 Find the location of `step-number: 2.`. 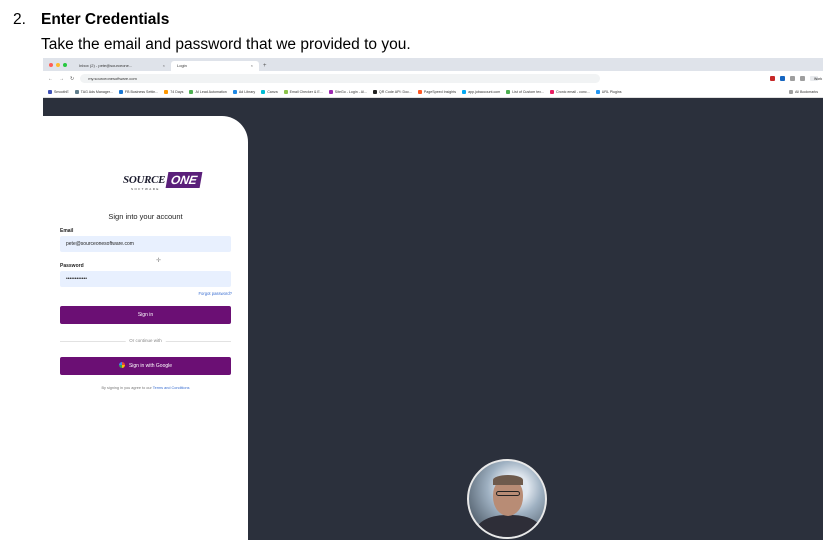

step-number: 2. is located at coordinates (19, 19).